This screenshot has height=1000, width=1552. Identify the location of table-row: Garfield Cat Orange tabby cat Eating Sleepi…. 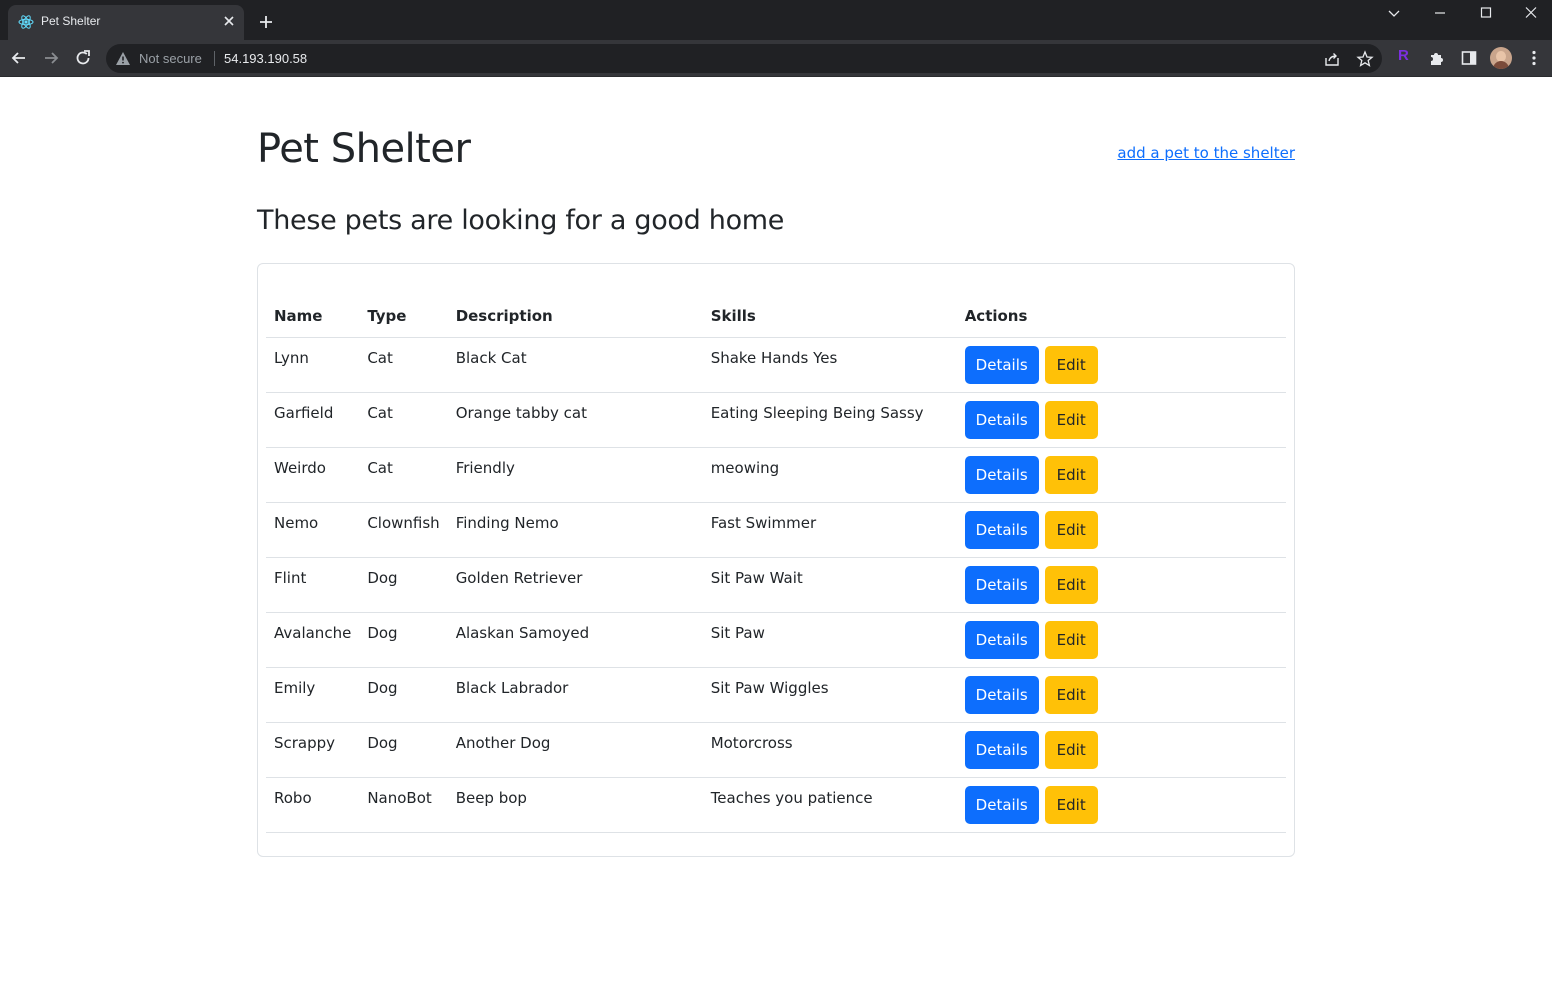
(776, 420).